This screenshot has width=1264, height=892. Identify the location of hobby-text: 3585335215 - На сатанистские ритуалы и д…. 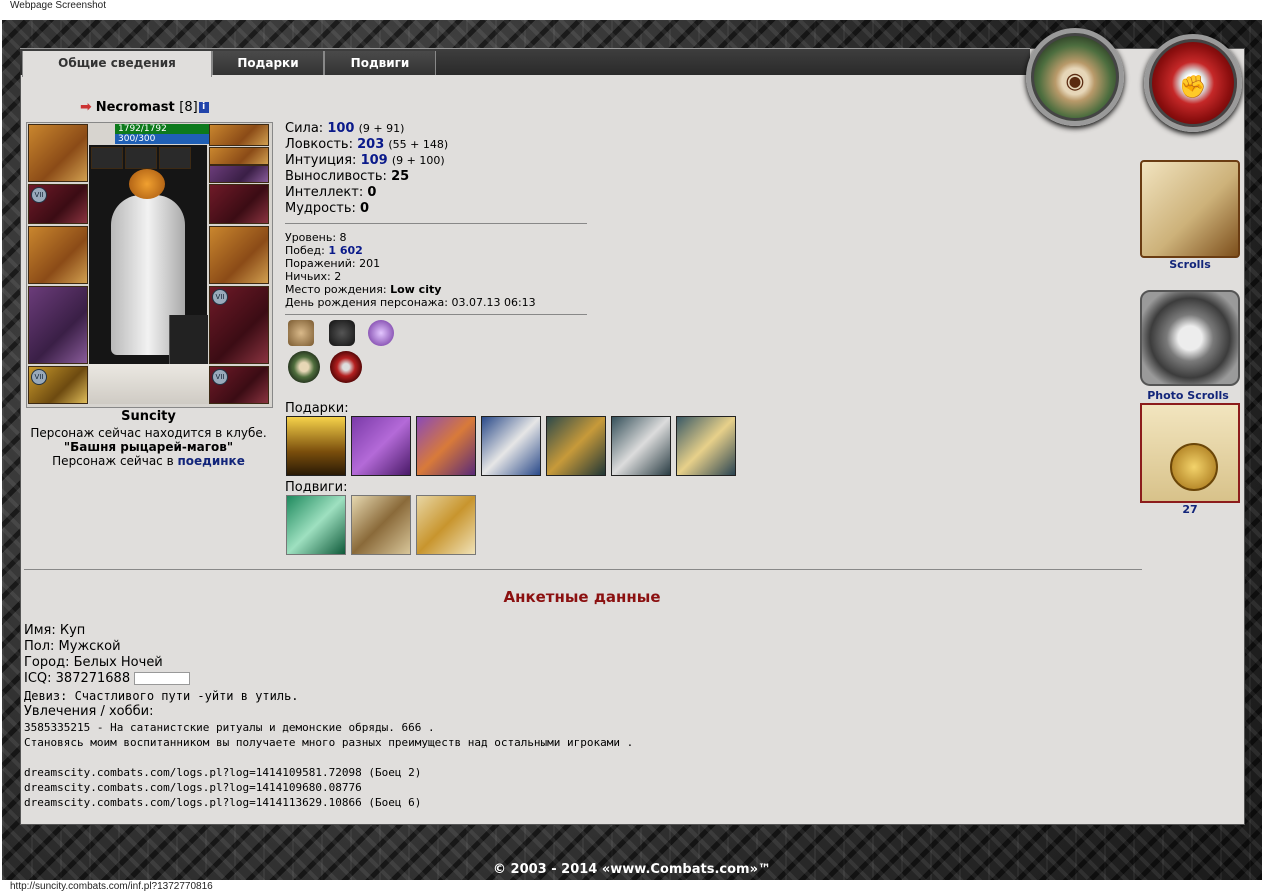
(329, 735).